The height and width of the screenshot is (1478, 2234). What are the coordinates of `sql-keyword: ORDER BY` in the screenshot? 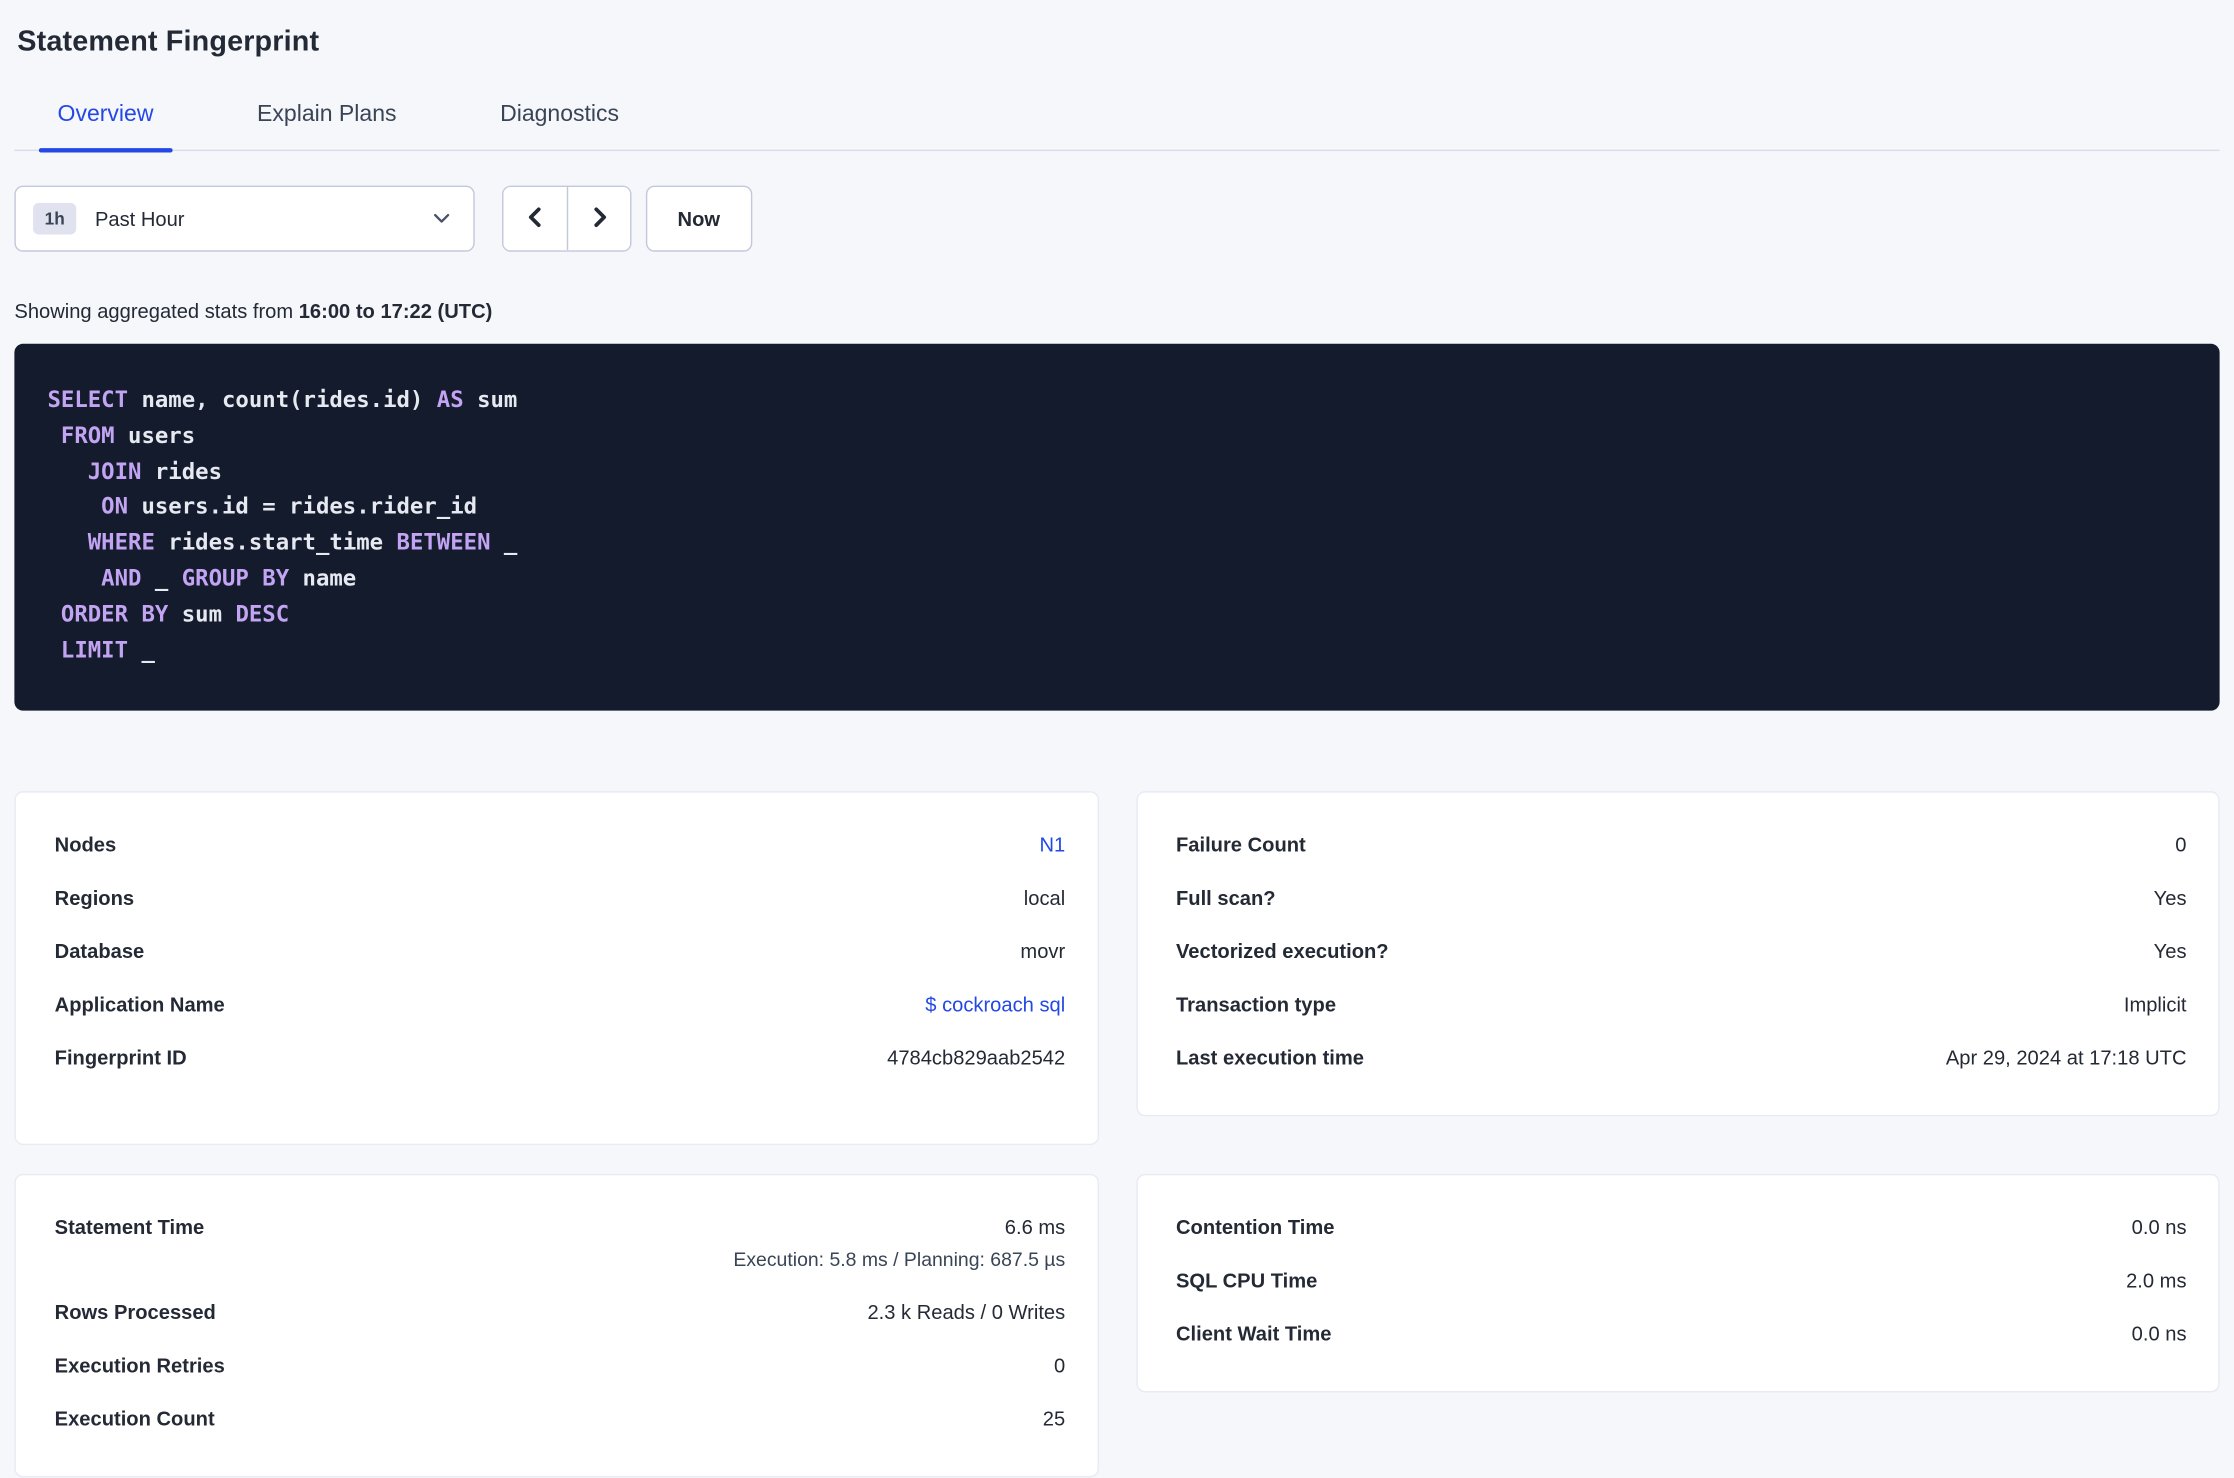 It's located at (114, 613).